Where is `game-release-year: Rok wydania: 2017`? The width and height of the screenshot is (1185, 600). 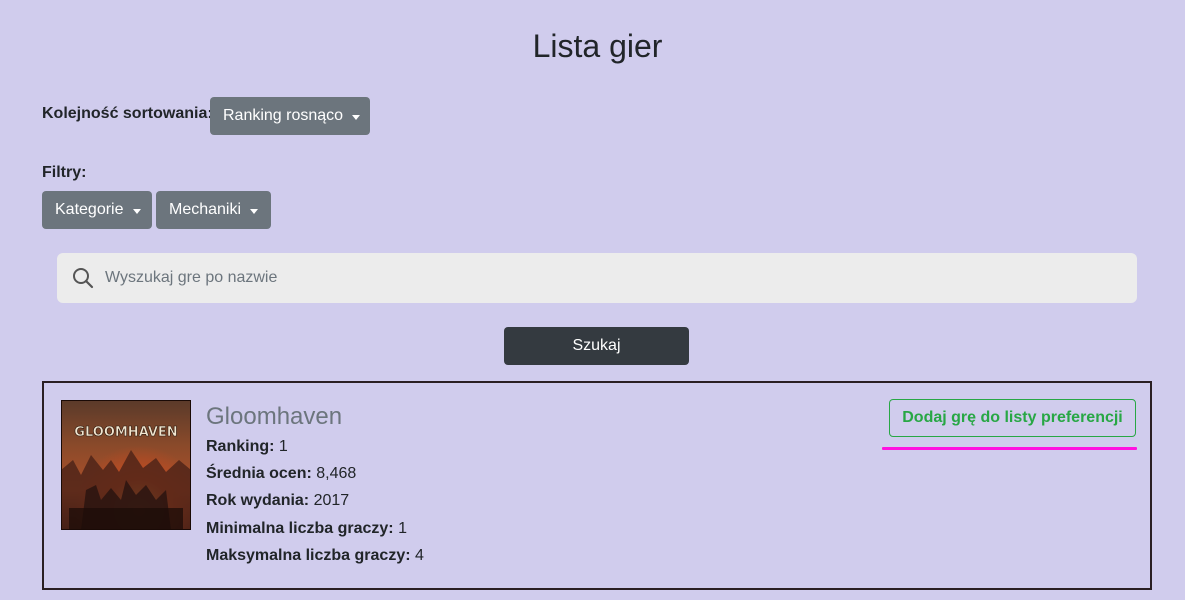
game-release-year: Rok wydania: 2017 is located at coordinates (277, 501).